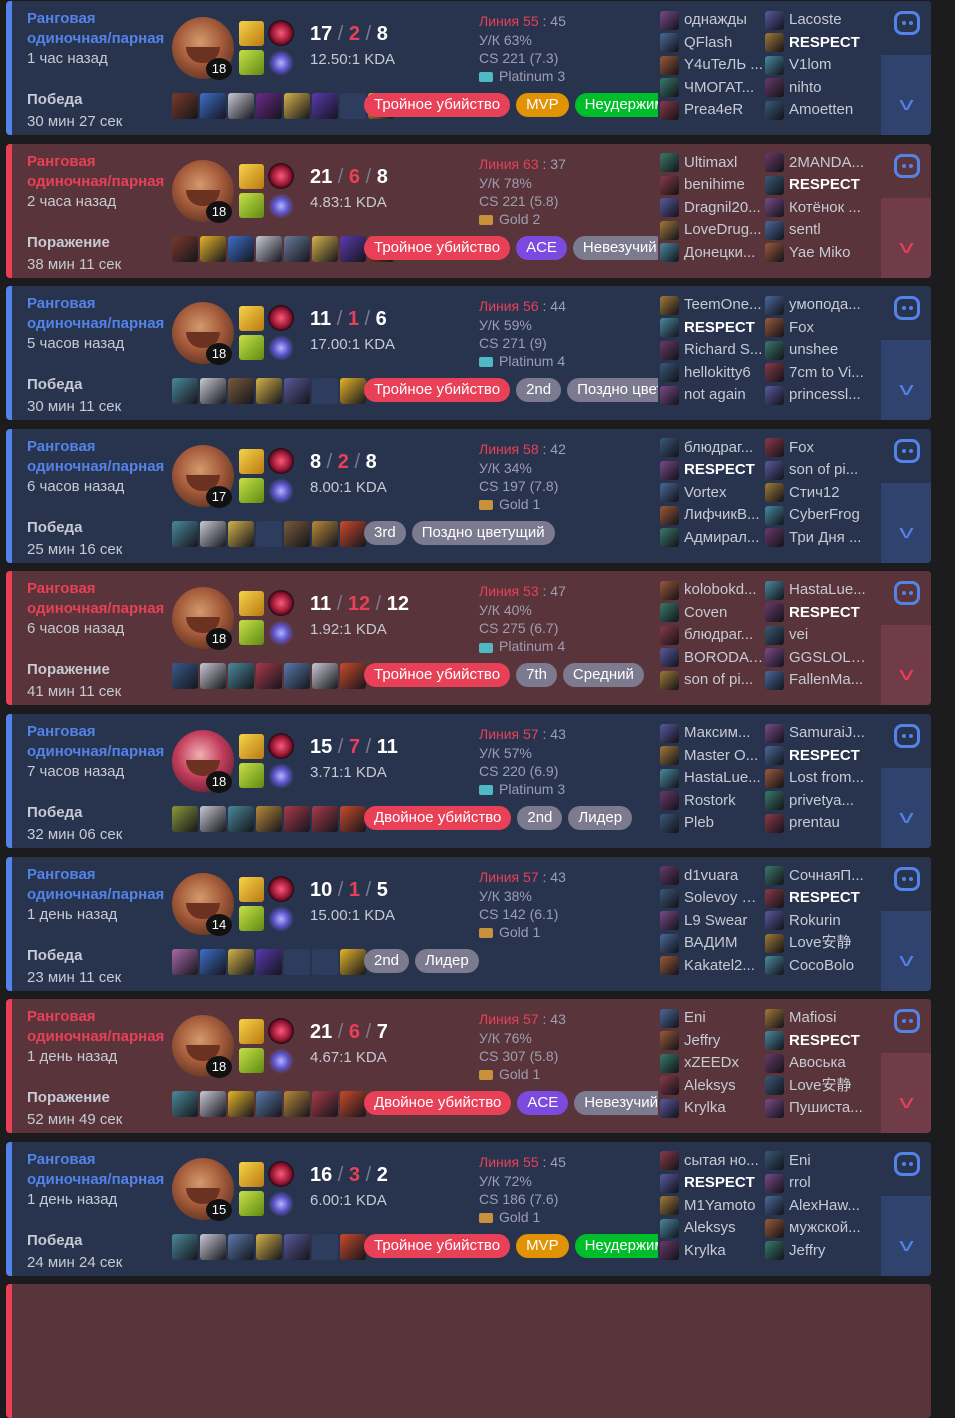 Image resolution: width=955 pixels, height=1418 pixels. I want to click on player-name: Rostork, so click(710, 800).